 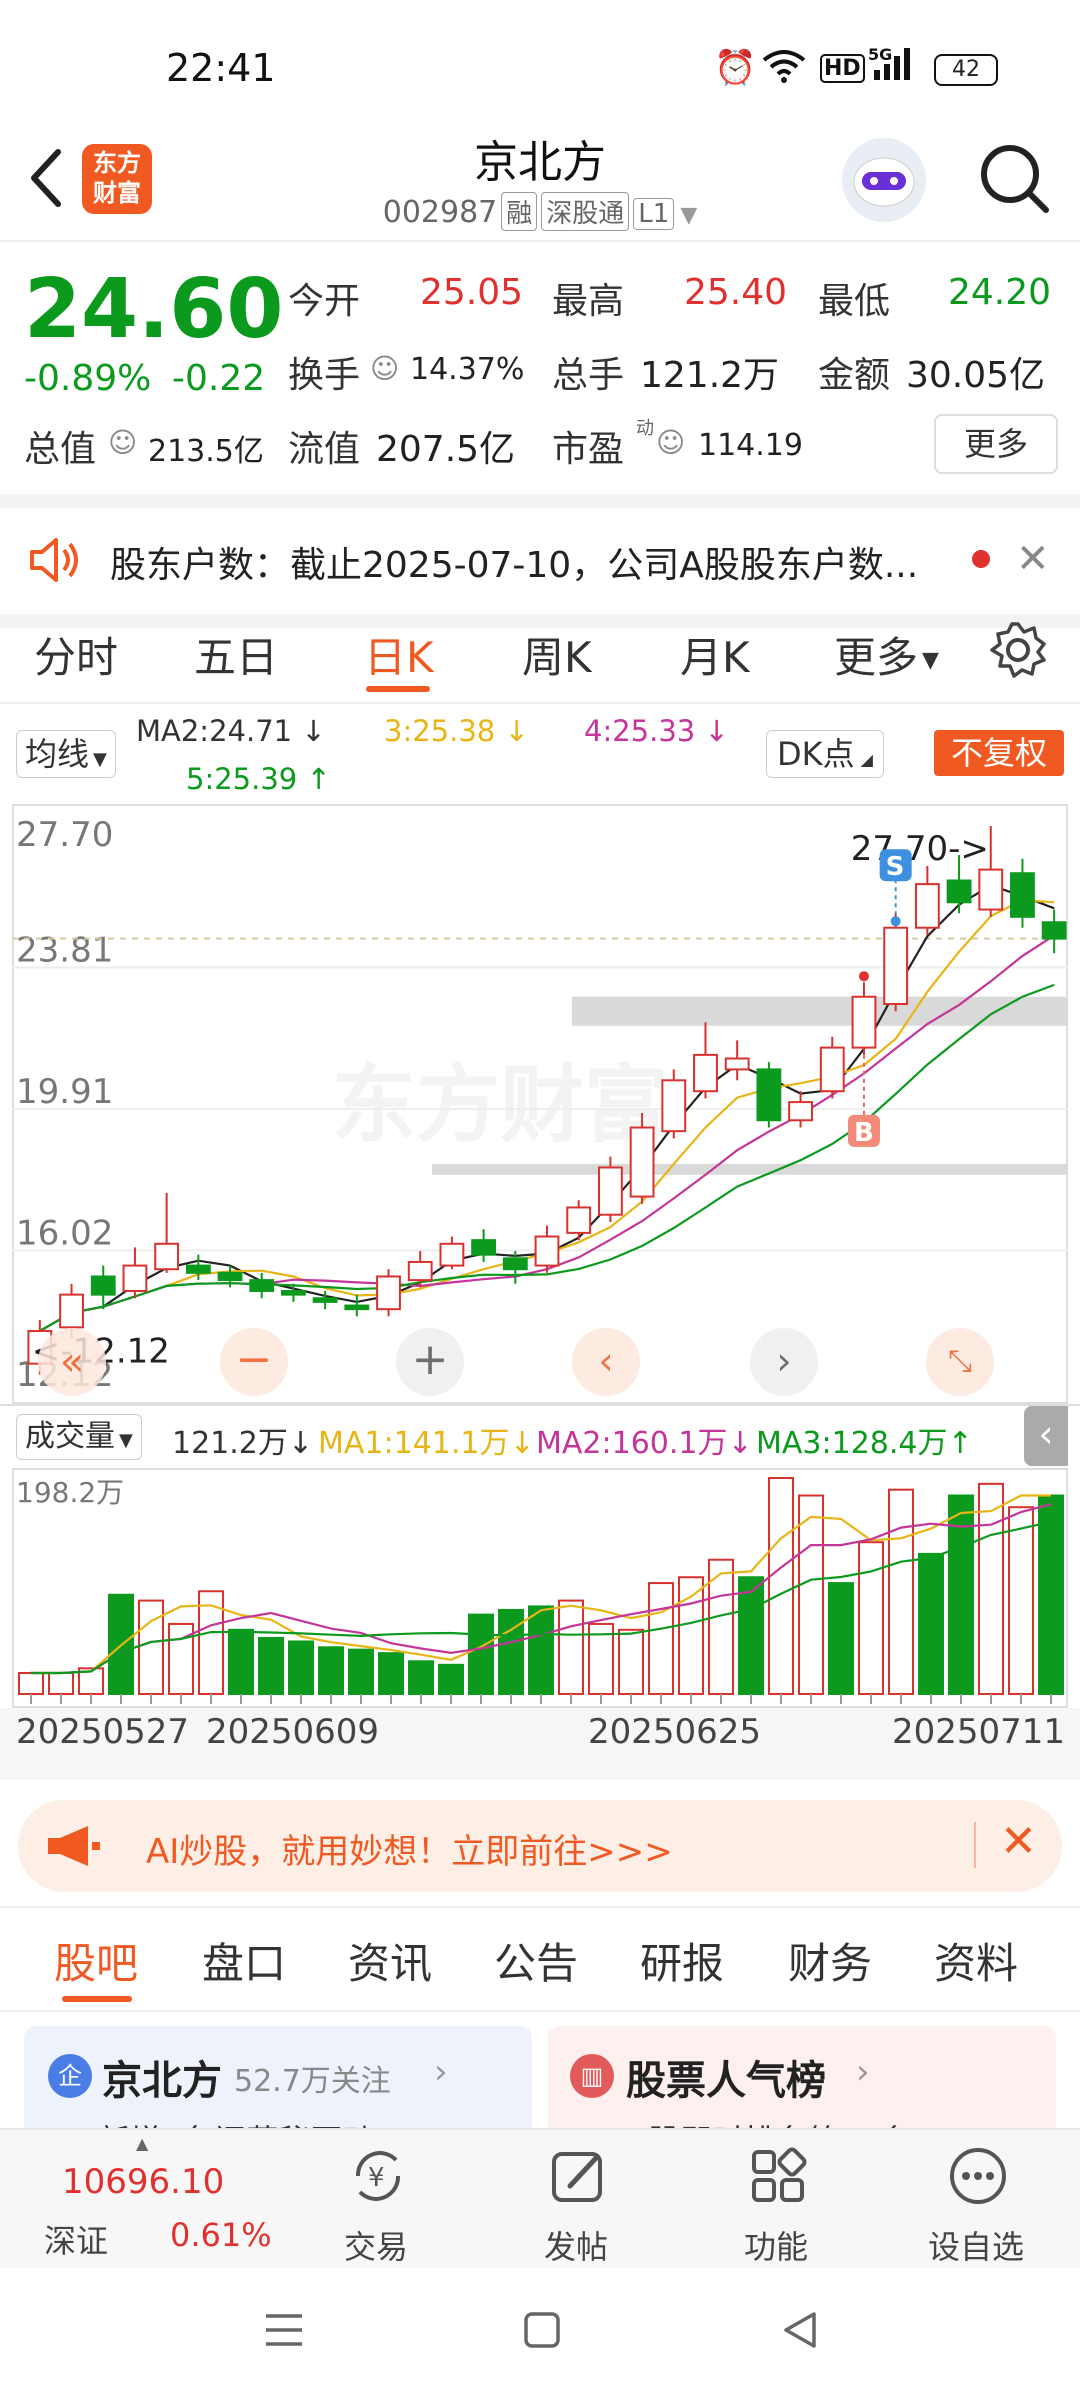 What do you see at coordinates (430, 1362) in the screenshot?
I see `zoom-in-button: +` at bounding box center [430, 1362].